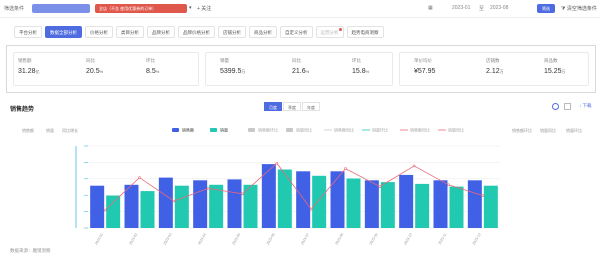 This screenshot has width=600, height=278. Describe the element at coordinates (585, 106) in the screenshot. I see `download-button: ↓ 下载` at that location.